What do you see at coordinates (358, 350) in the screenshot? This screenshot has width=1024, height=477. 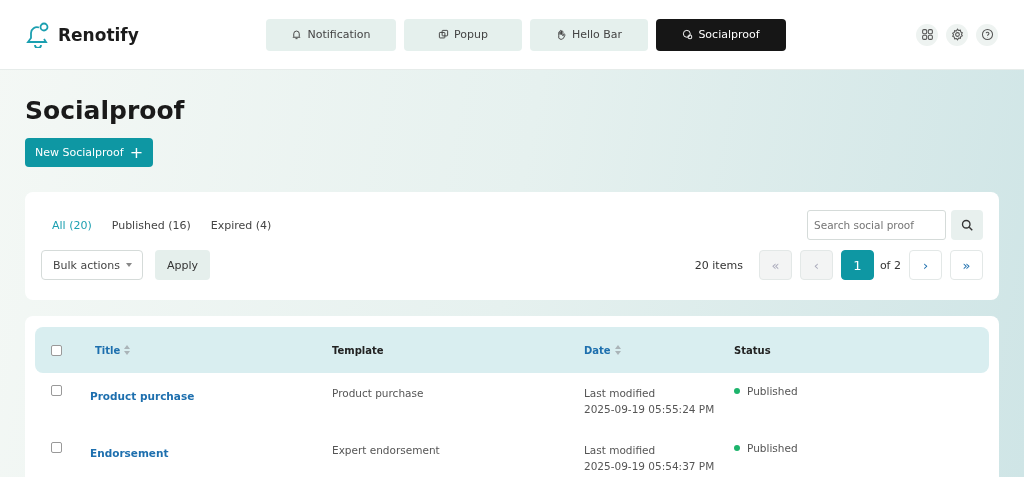 I see `column-header: Template` at bounding box center [358, 350].